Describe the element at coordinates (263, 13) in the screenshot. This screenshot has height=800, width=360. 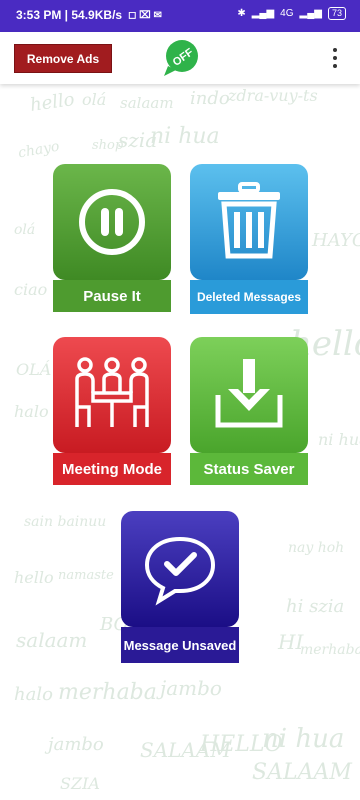
I see `signal-icon: ▂▄▆` at that location.